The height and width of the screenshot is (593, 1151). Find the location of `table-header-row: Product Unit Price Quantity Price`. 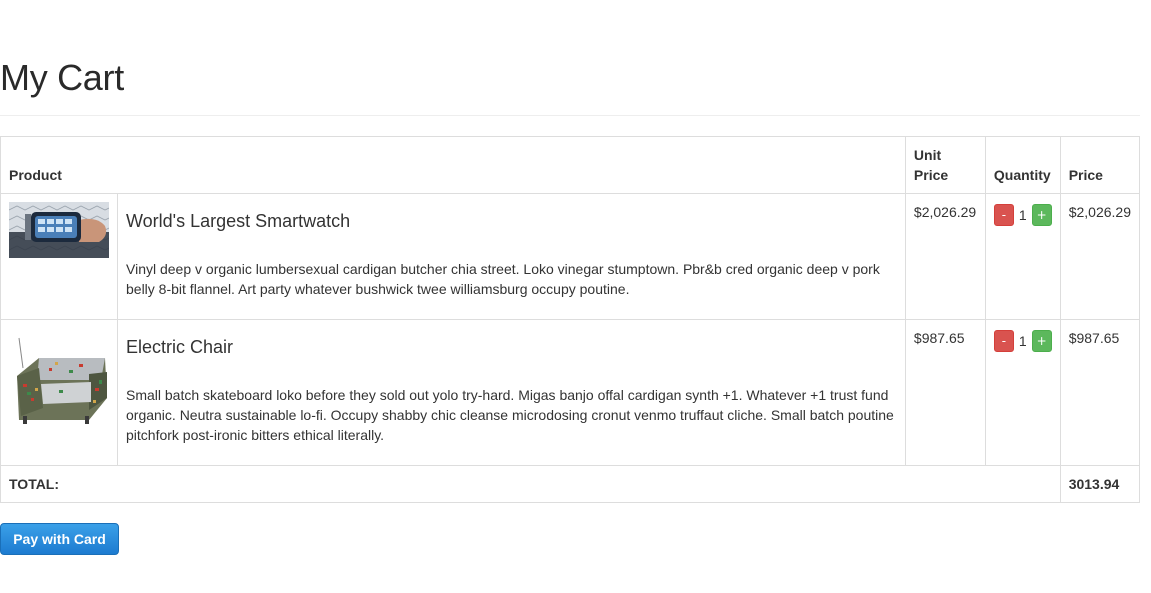

table-header-row: Product Unit Price Quantity Price is located at coordinates (570, 165).